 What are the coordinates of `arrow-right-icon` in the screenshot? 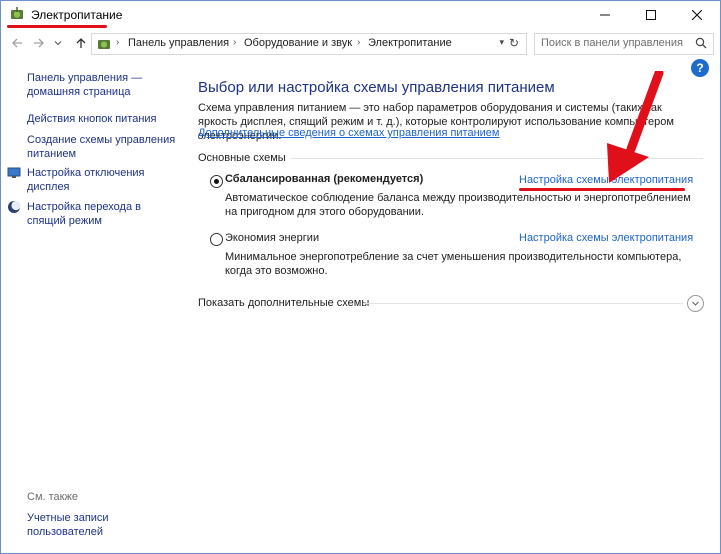 It's located at (39, 43).